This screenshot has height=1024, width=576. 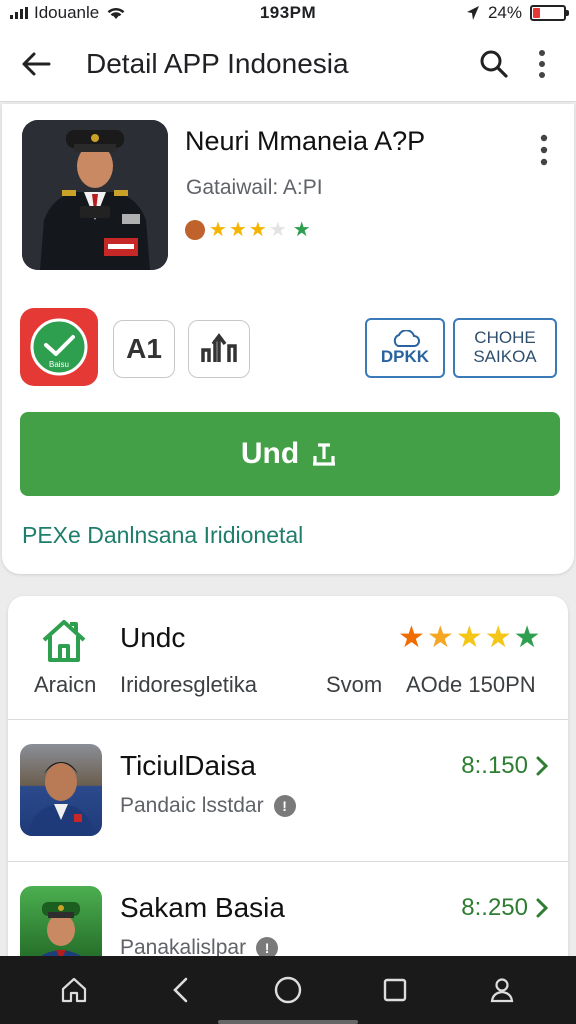 I want to click on list-item-price: 8:.150, so click(x=504, y=766).